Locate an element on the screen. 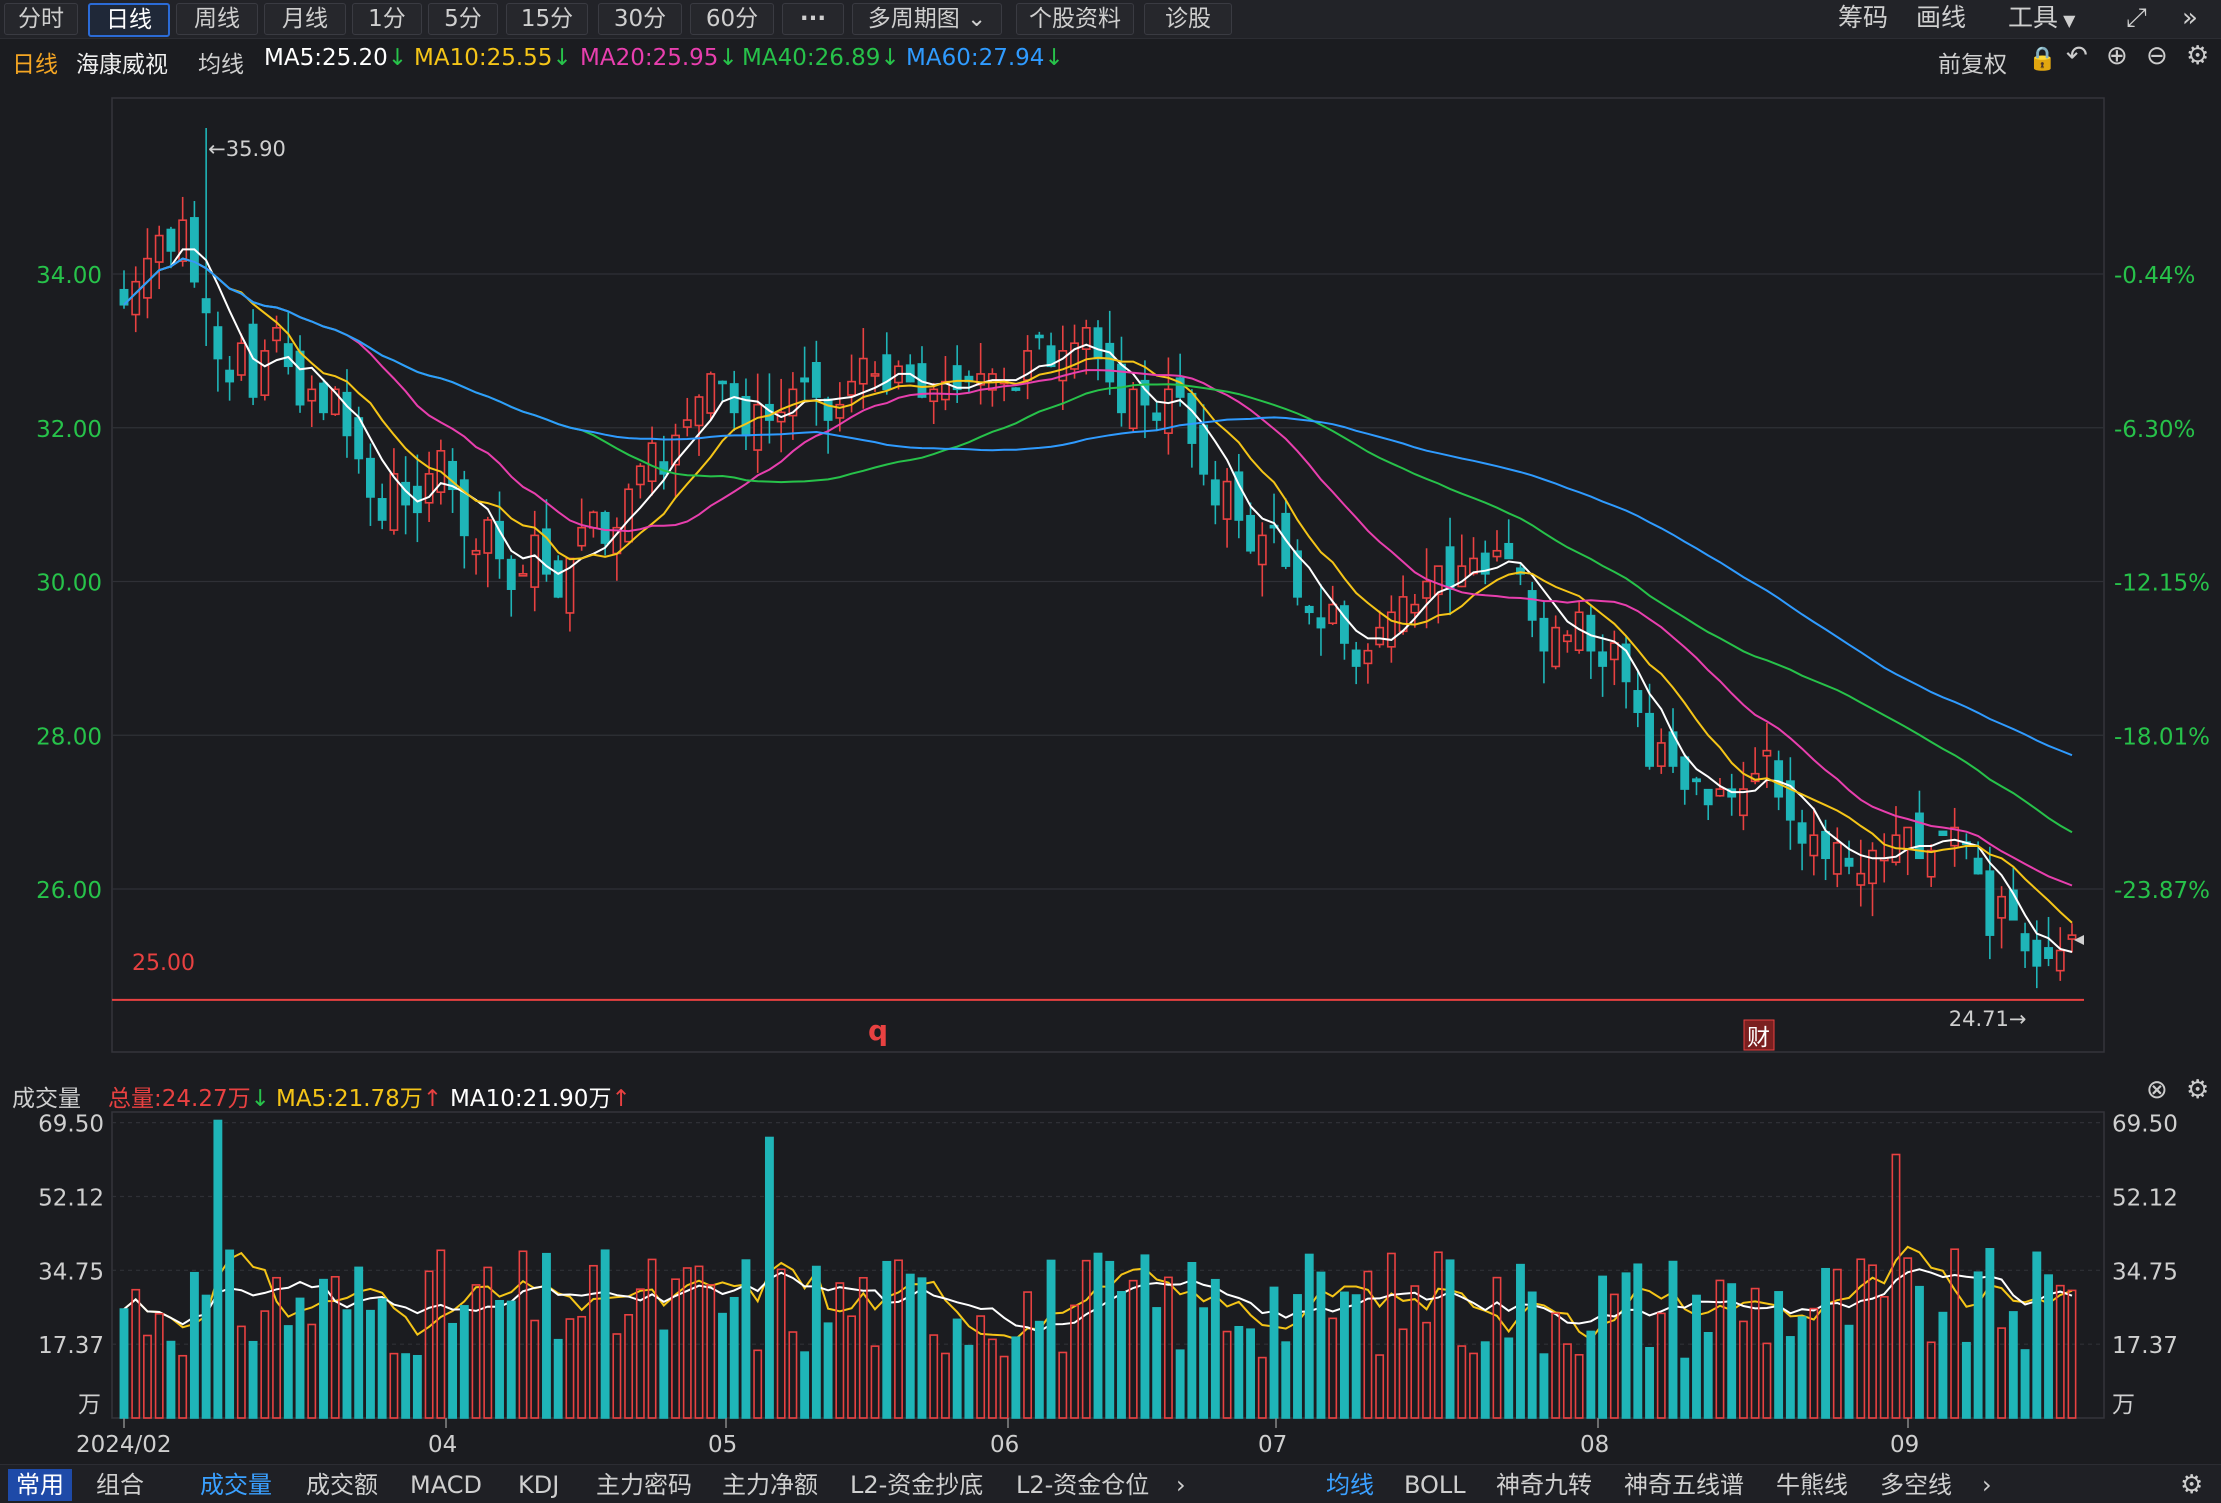 Image resolution: width=2221 pixels, height=1503 pixels. tab-magic-nine: 神奇九转 is located at coordinates (1544, 1485).